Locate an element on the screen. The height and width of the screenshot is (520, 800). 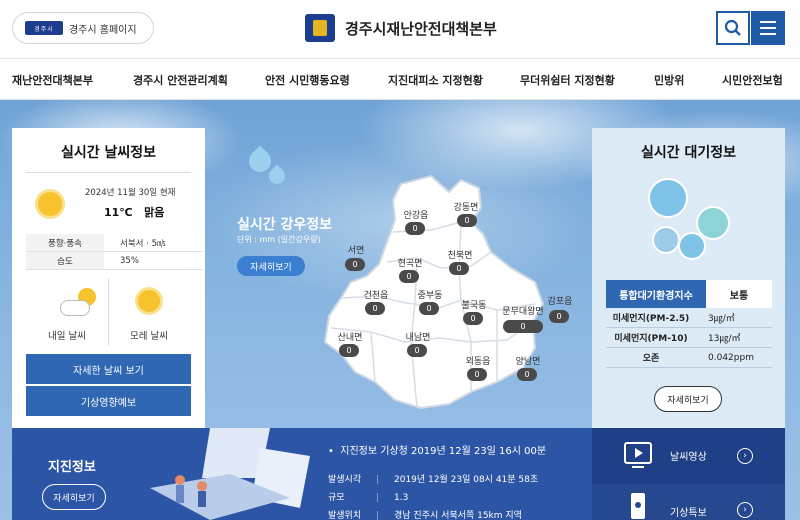
city-logo-icon: 경주시 is located at coordinates (44, 28).